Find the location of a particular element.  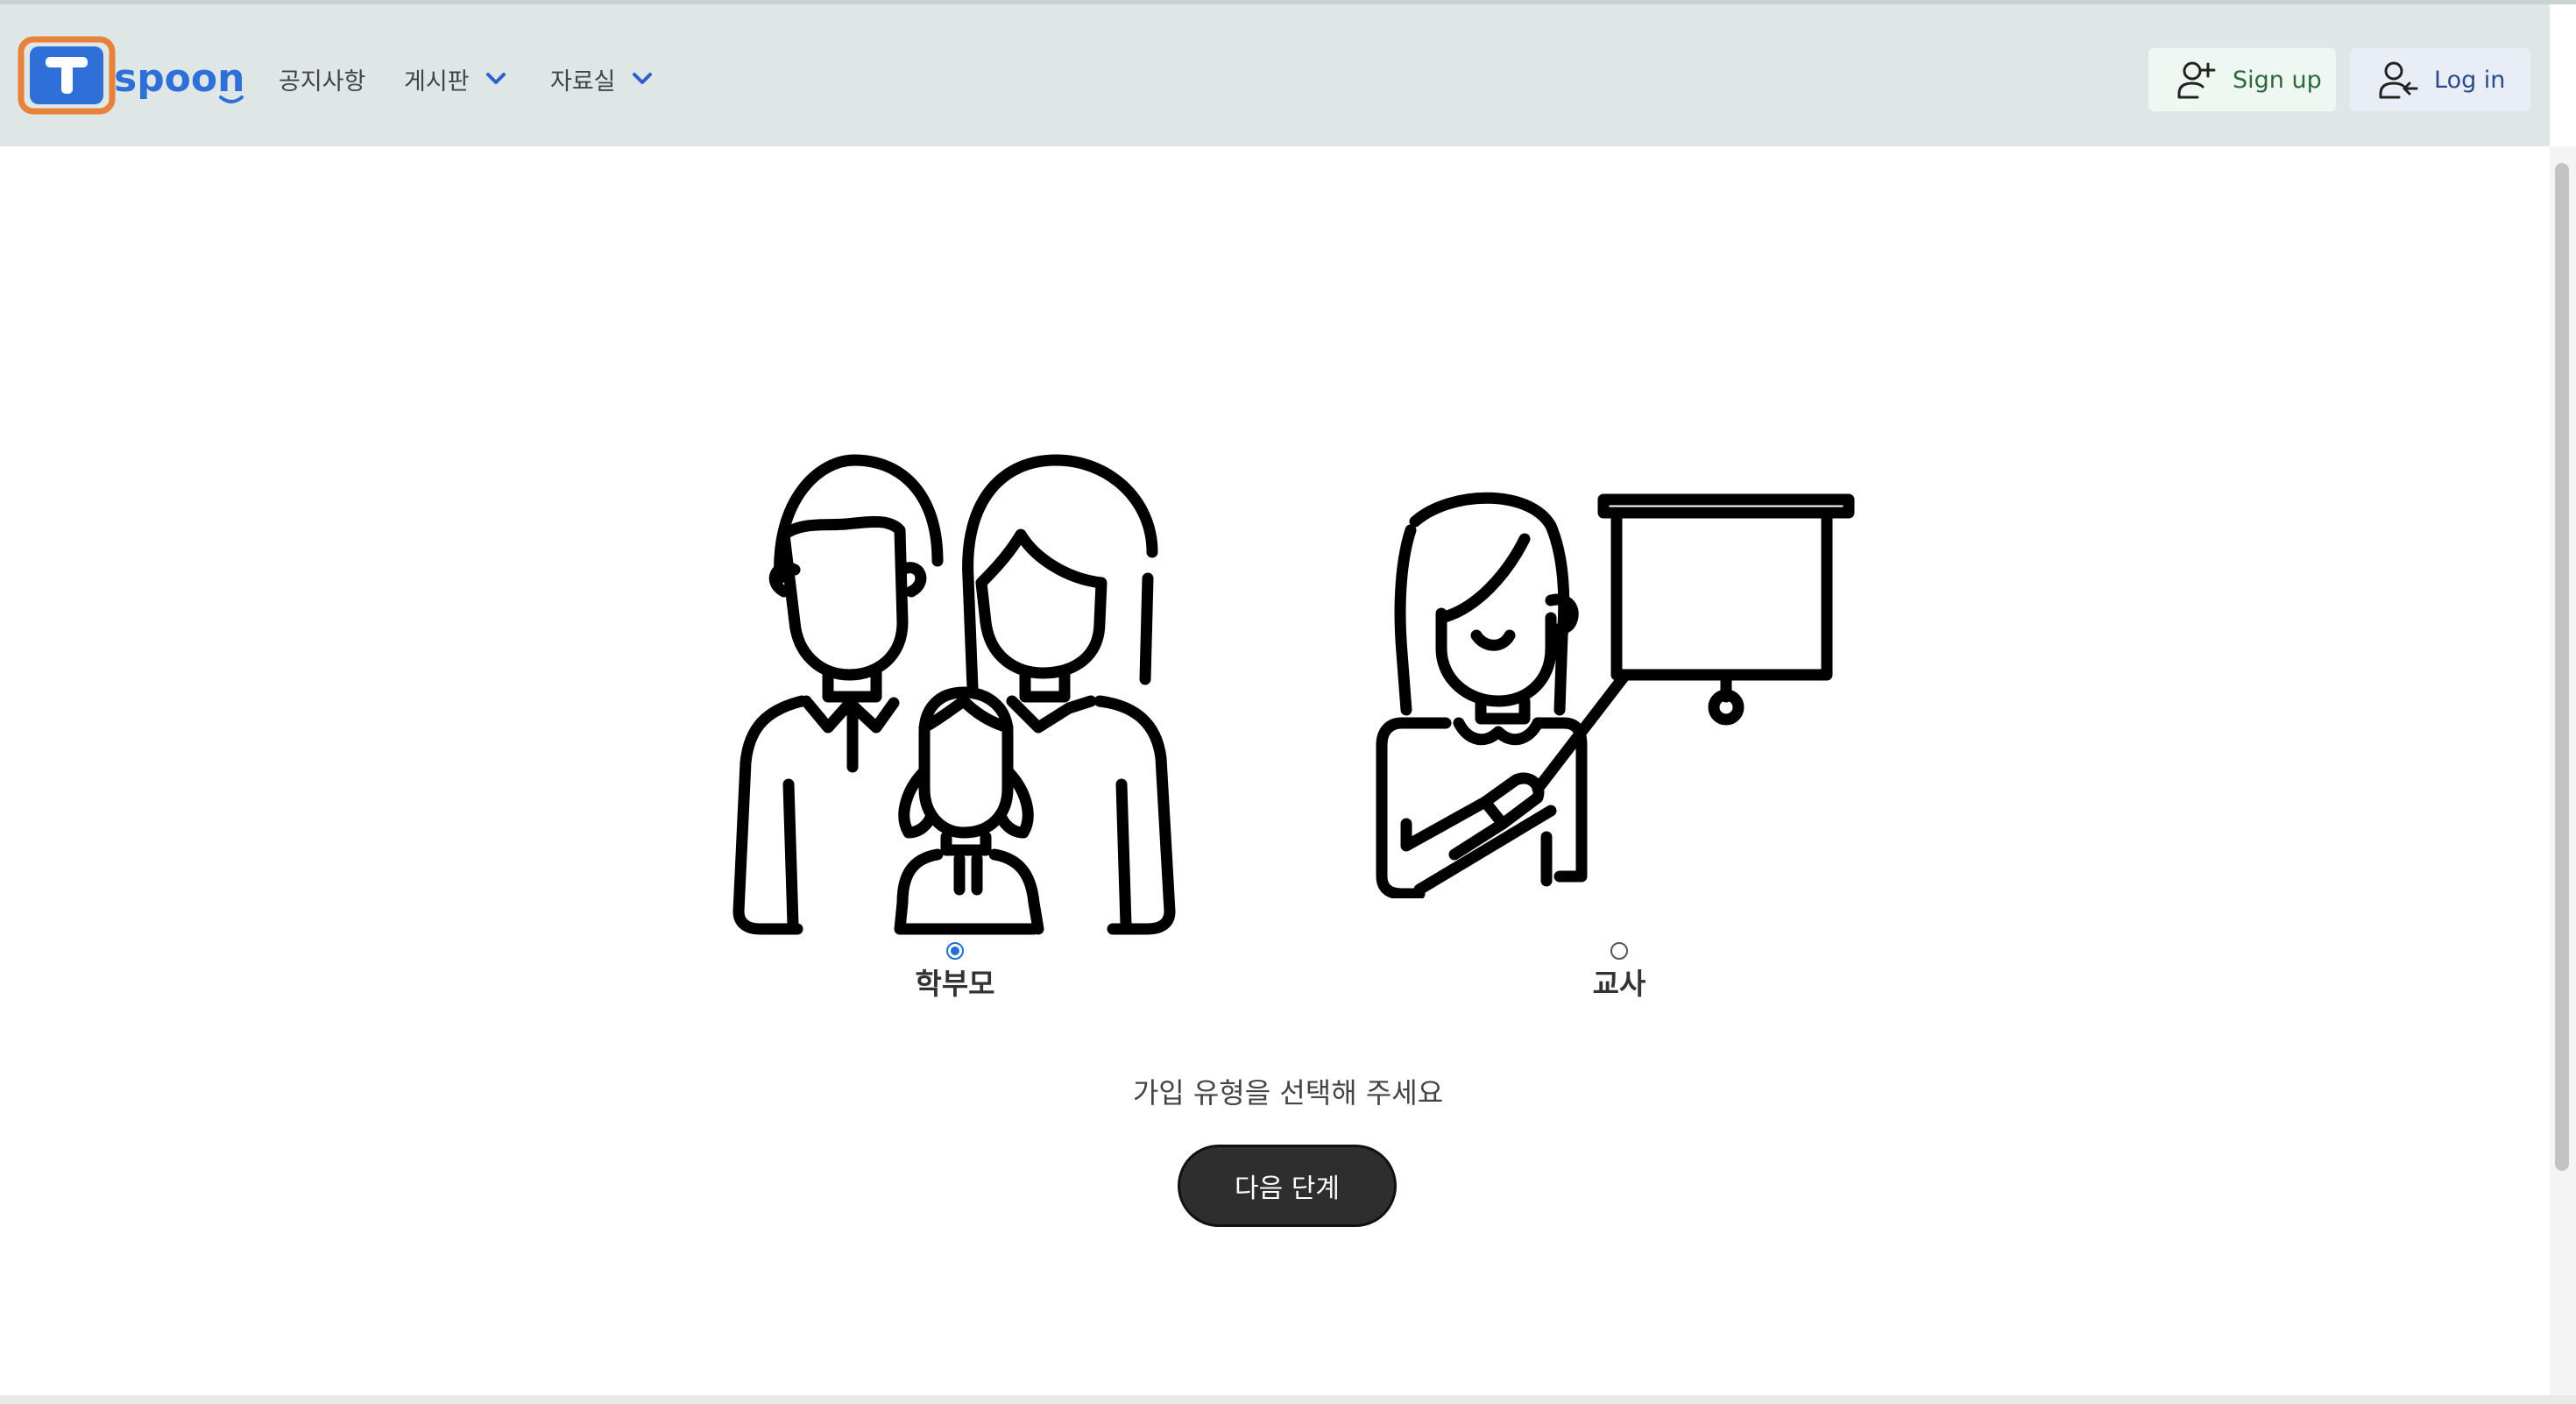

teacher-icon is located at coordinates (1616, 688).